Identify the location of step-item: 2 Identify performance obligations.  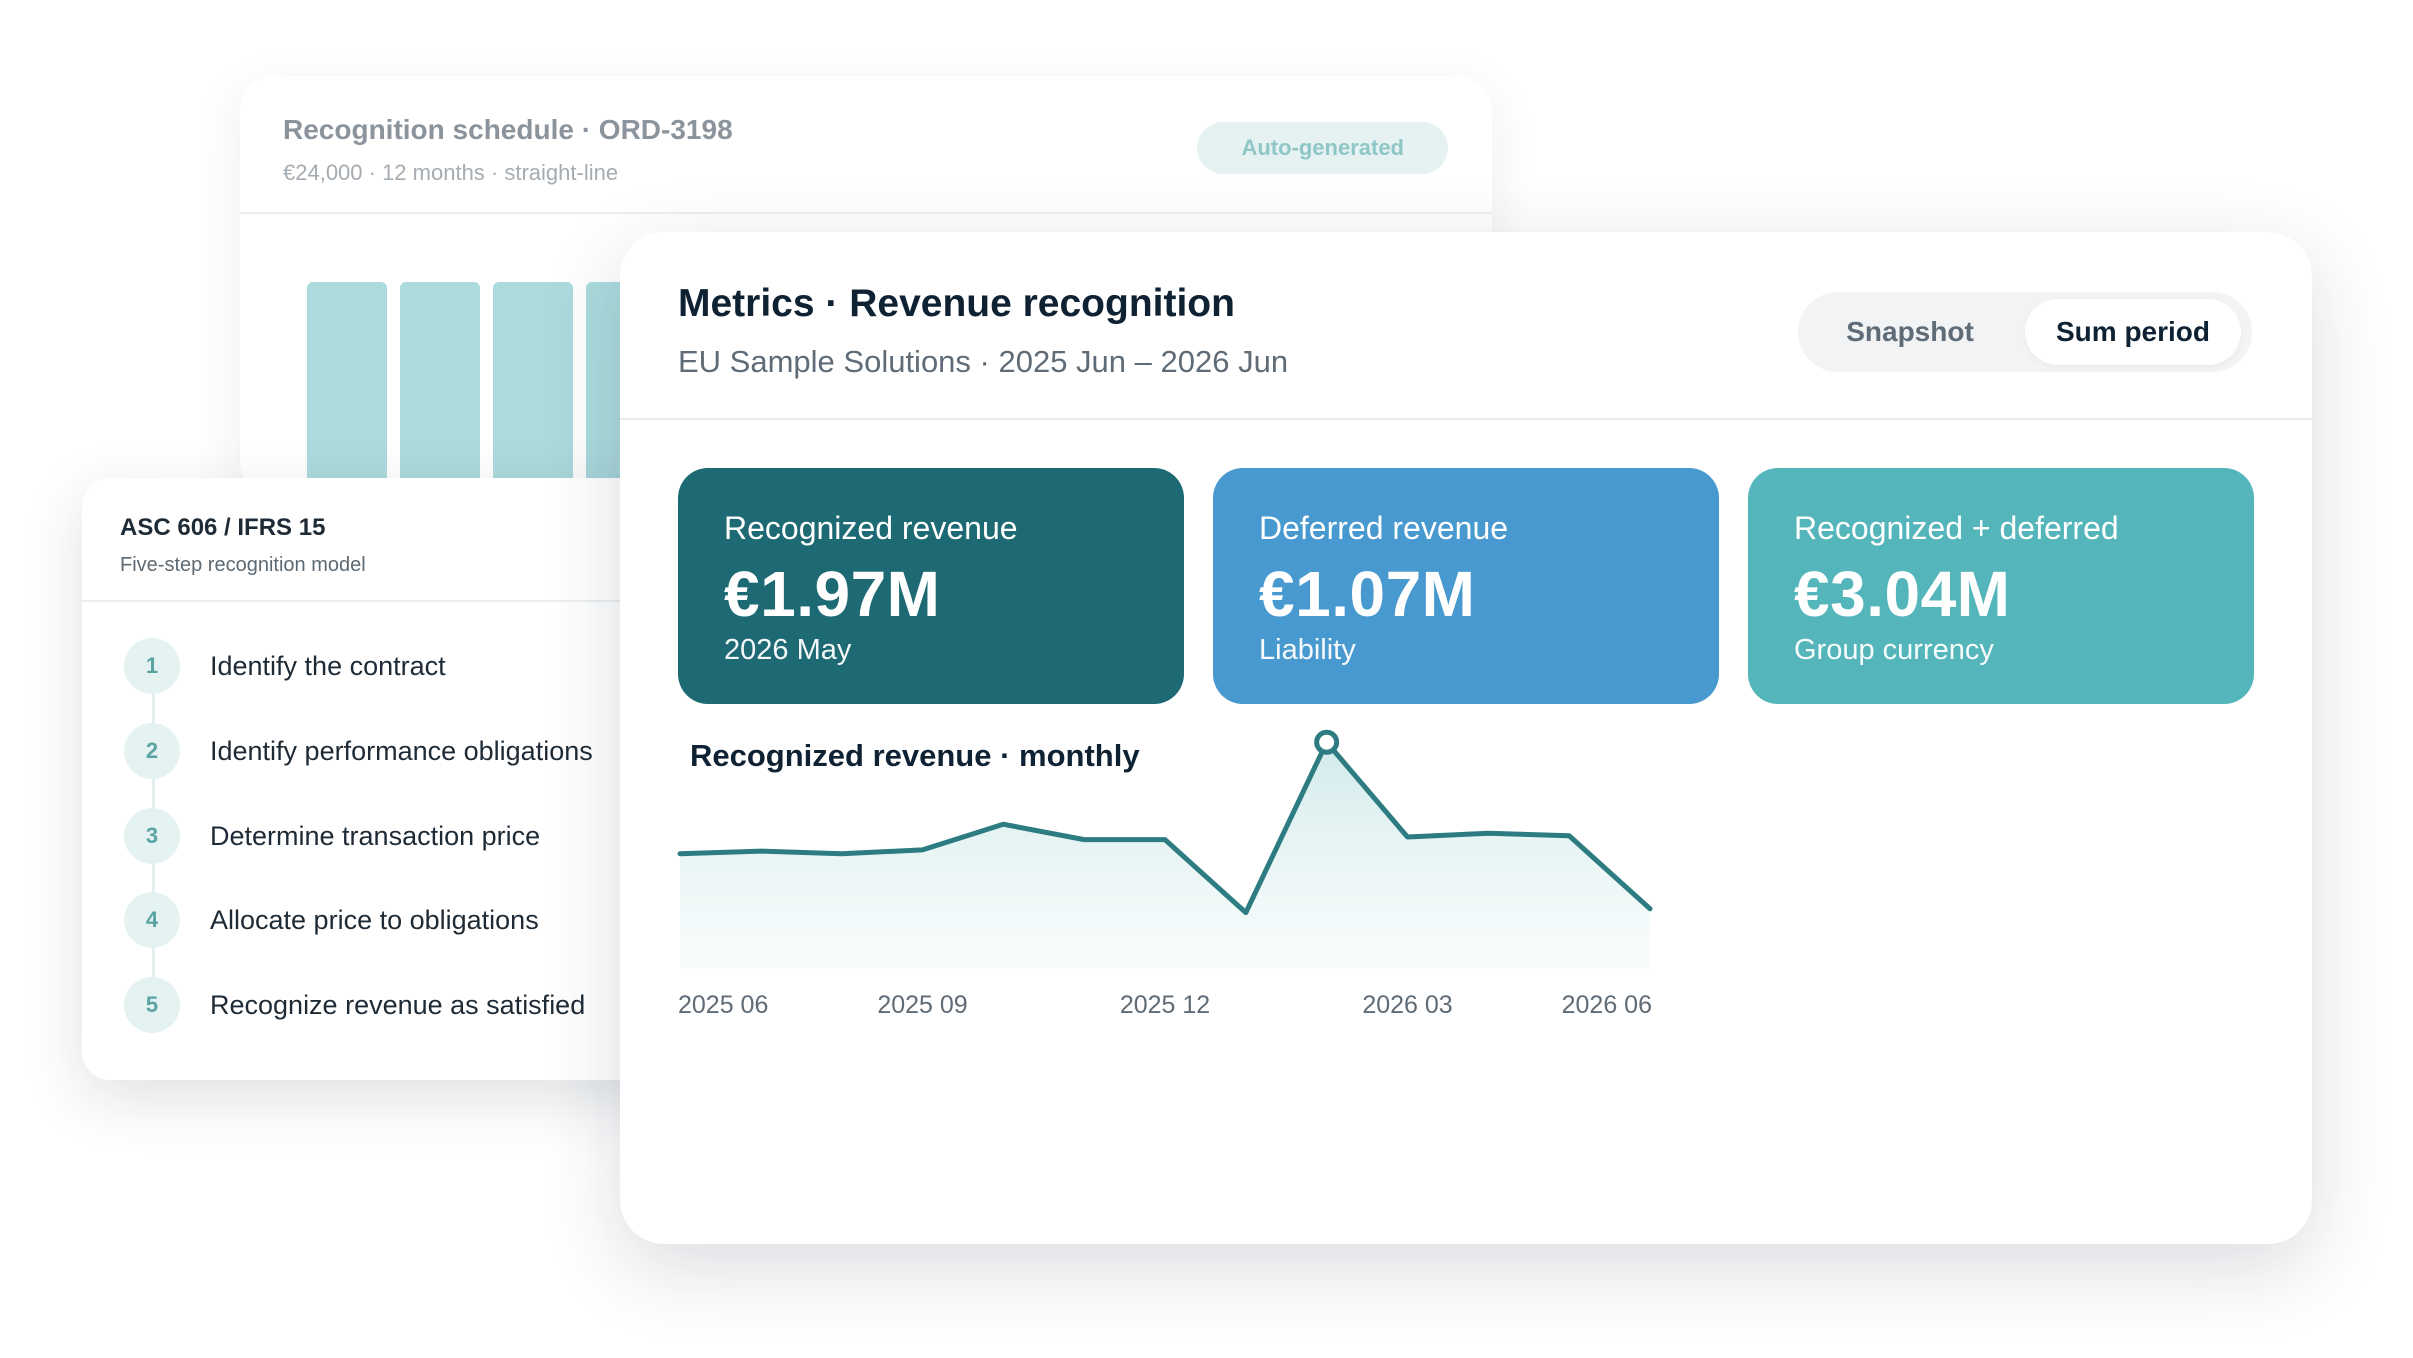
(358, 751).